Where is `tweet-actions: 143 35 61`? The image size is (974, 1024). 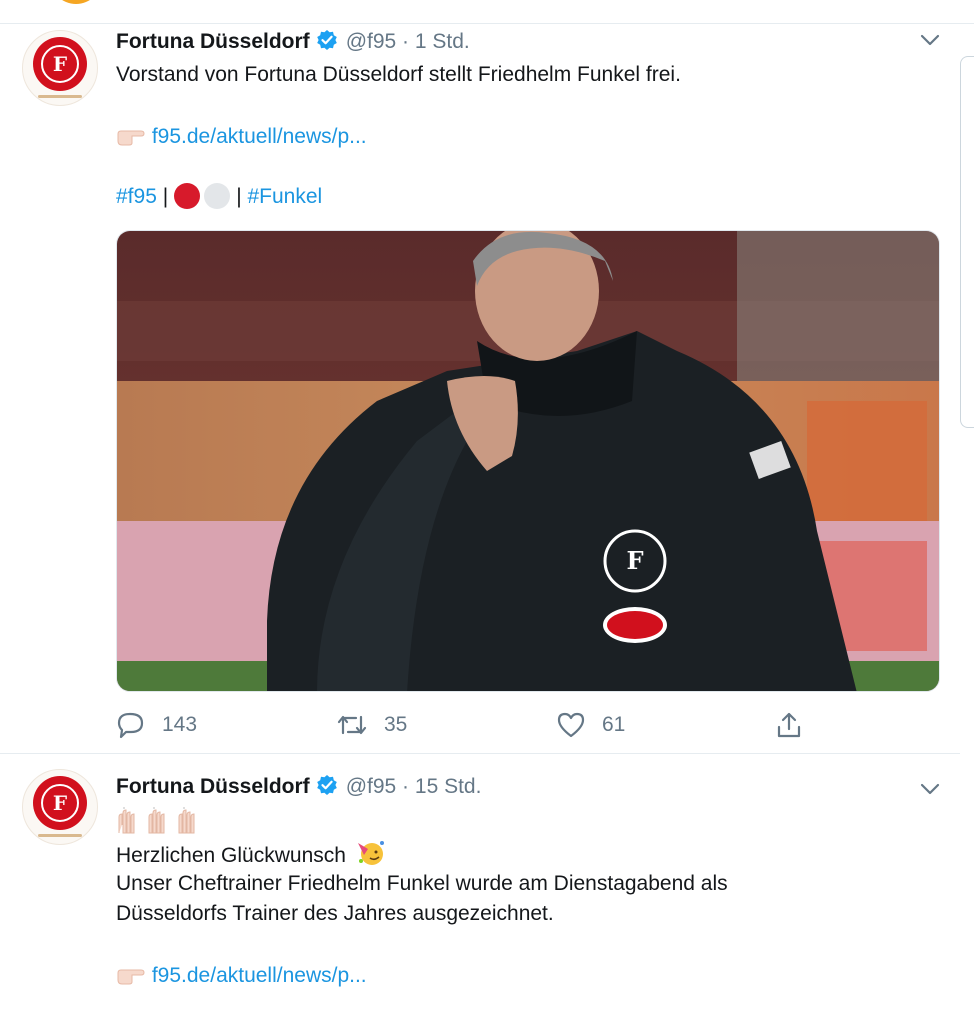
tweet-actions: 143 35 61 is located at coordinates (466, 725).